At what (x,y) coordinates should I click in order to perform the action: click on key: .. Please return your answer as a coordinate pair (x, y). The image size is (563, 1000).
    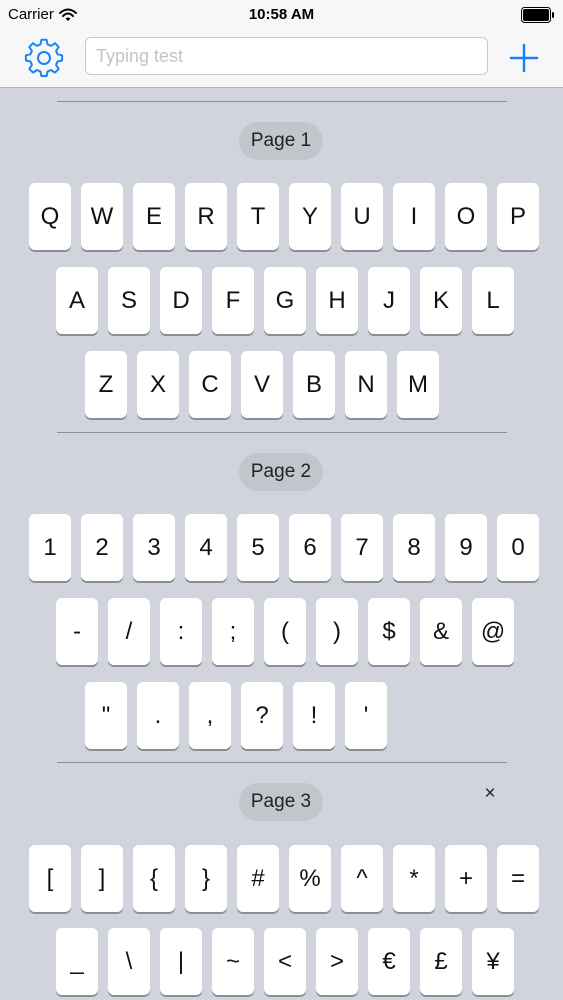
    Looking at the image, I should click on (158, 715).